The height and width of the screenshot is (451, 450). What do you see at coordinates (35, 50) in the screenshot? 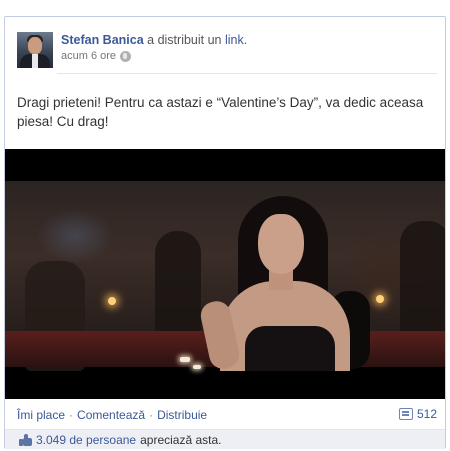
I see `avatar` at bounding box center [35, 50].